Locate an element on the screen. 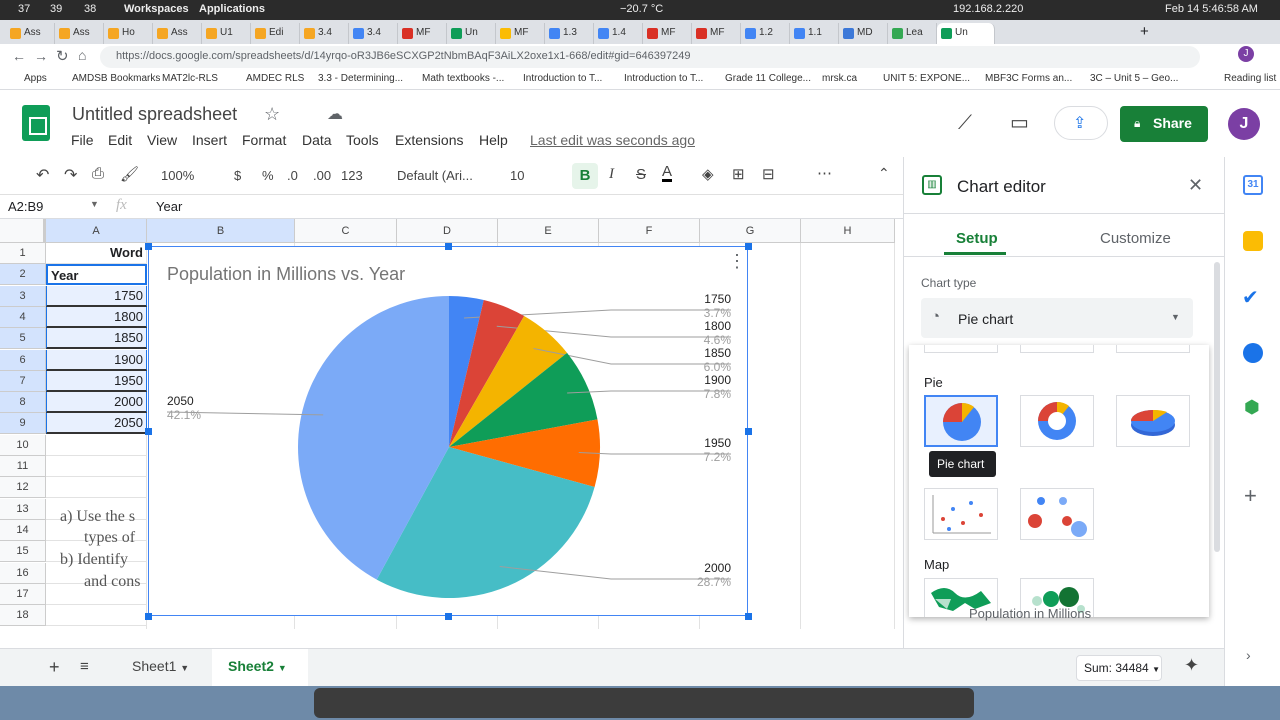  close-icon: ✕ is located at coordinates (1195, 185).